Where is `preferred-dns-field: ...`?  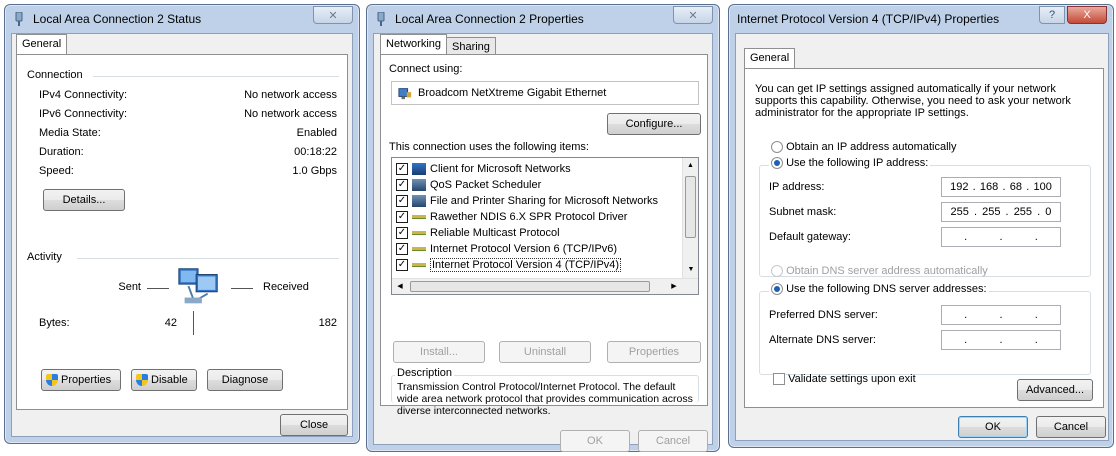 preferred-dns-field: ... is located at coordinates (1001, 315).